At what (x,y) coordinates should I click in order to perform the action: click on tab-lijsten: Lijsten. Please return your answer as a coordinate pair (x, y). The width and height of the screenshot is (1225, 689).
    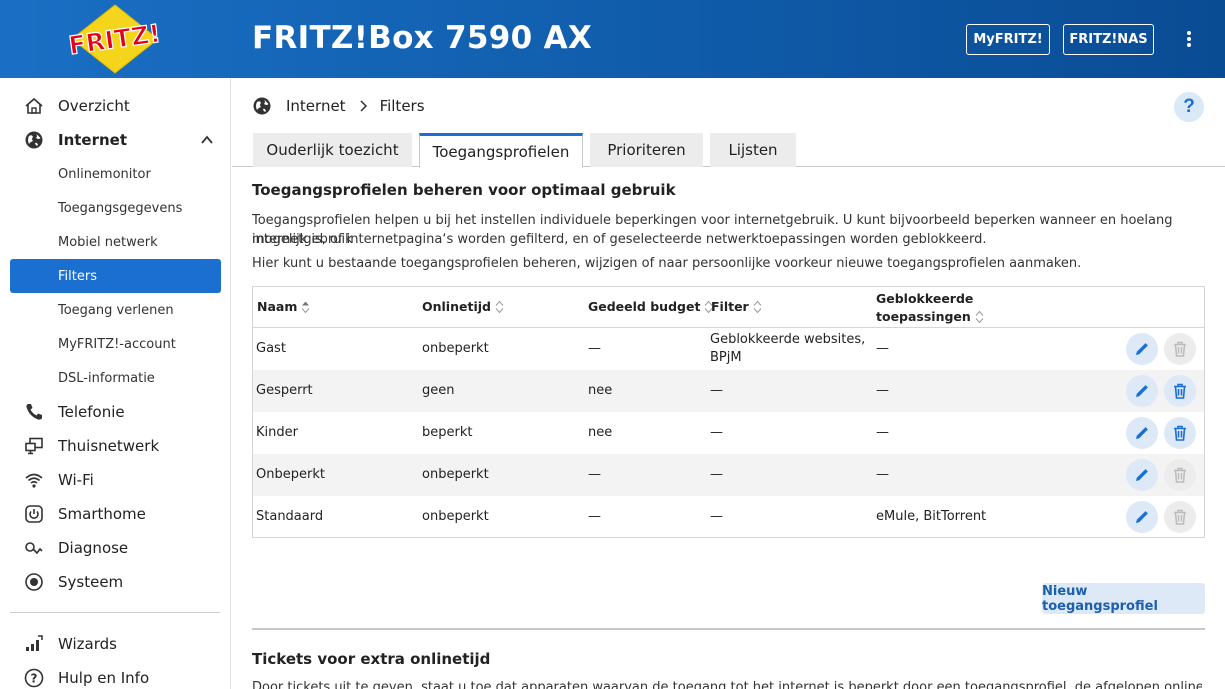
    Looking at the image, I should click on (753, 150).